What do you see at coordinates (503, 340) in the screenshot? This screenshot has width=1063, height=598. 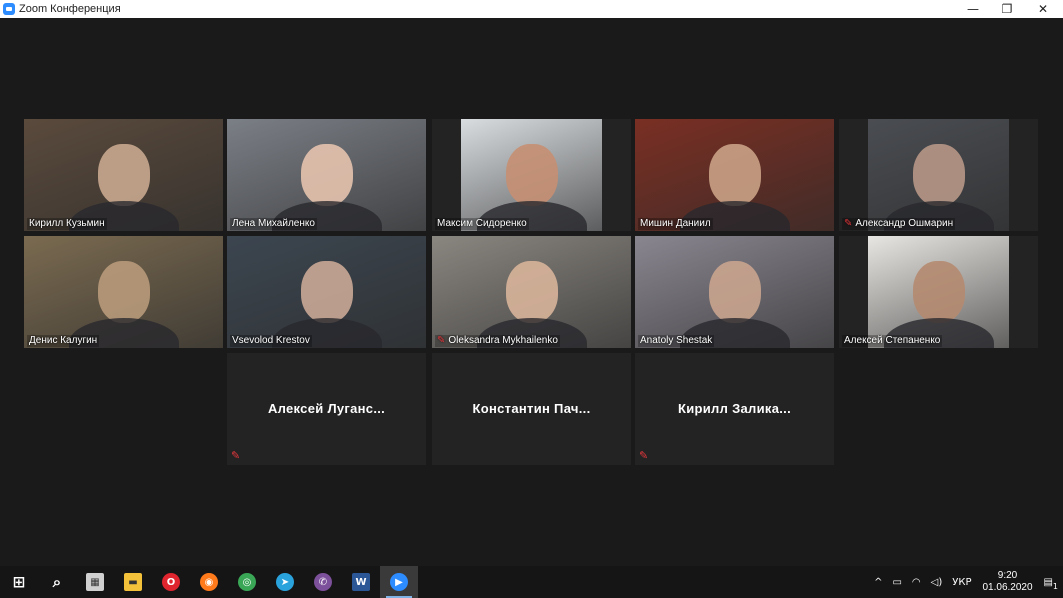 I see `participant-name: Oleksandra Mykhailenko` at bounding box center [503, 340].